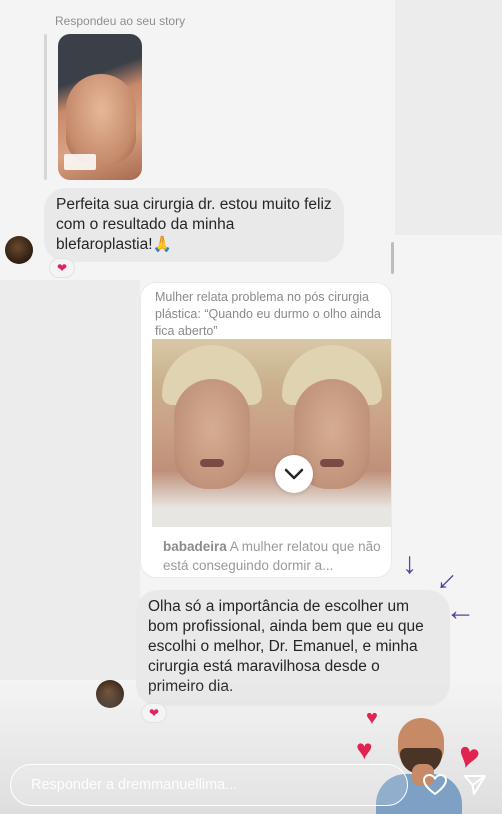 The width and height of the screenshot is (502, 814). What do you see at coordinates (120, 21) in the screenshot?
I see `story-reply-label: Respondeu ao seu story` at bounding box center [120, 21].